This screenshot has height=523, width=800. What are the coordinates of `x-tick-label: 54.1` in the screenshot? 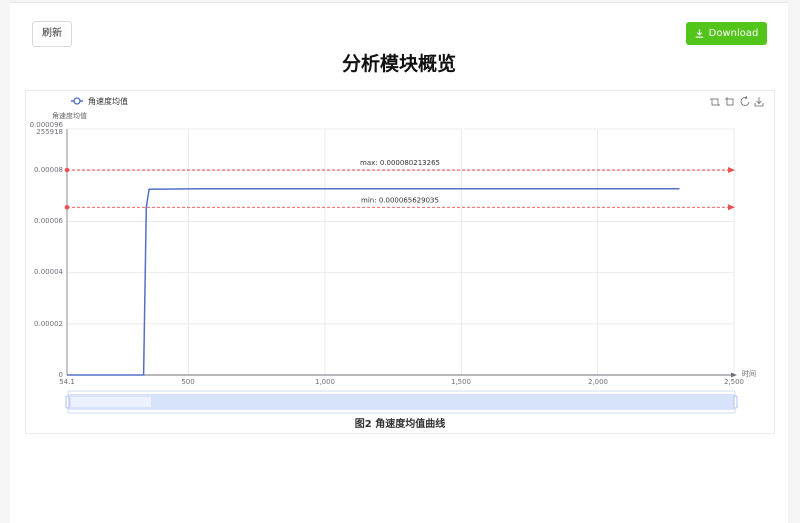 It's located at (67, 382).